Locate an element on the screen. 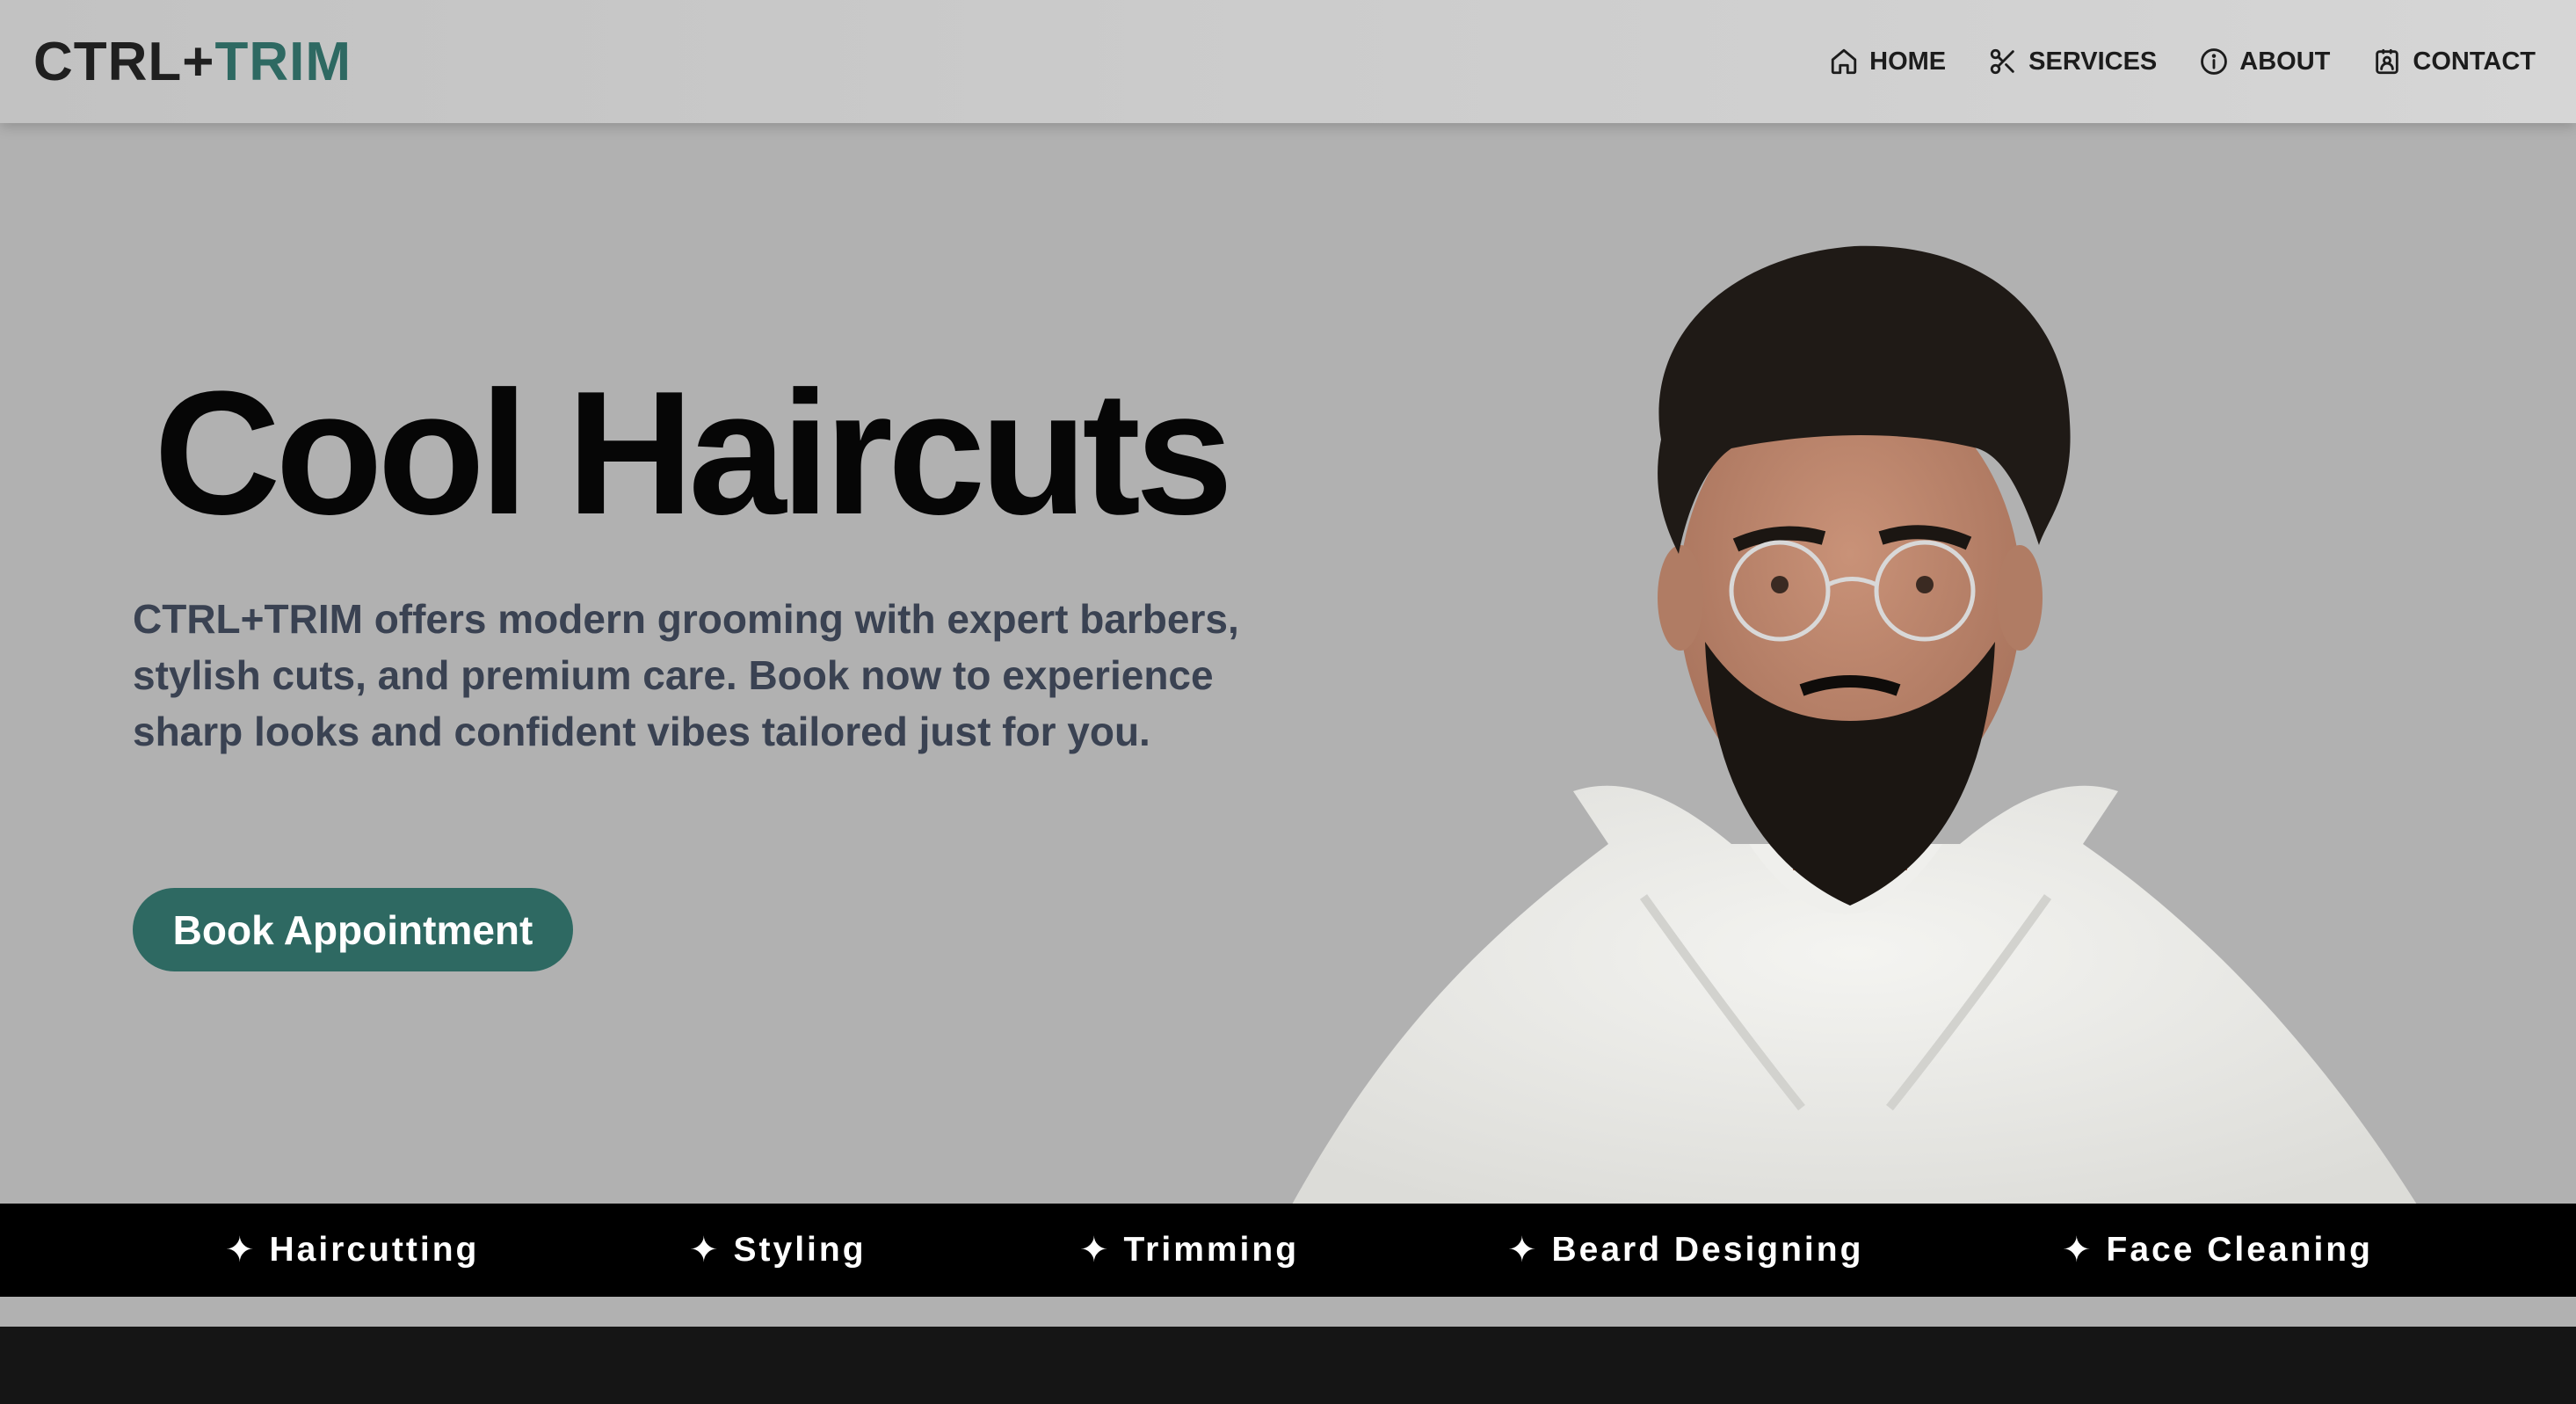 This screenshot has height=1404, width=2576. section-divider is located at coordinates (1288, 1312).